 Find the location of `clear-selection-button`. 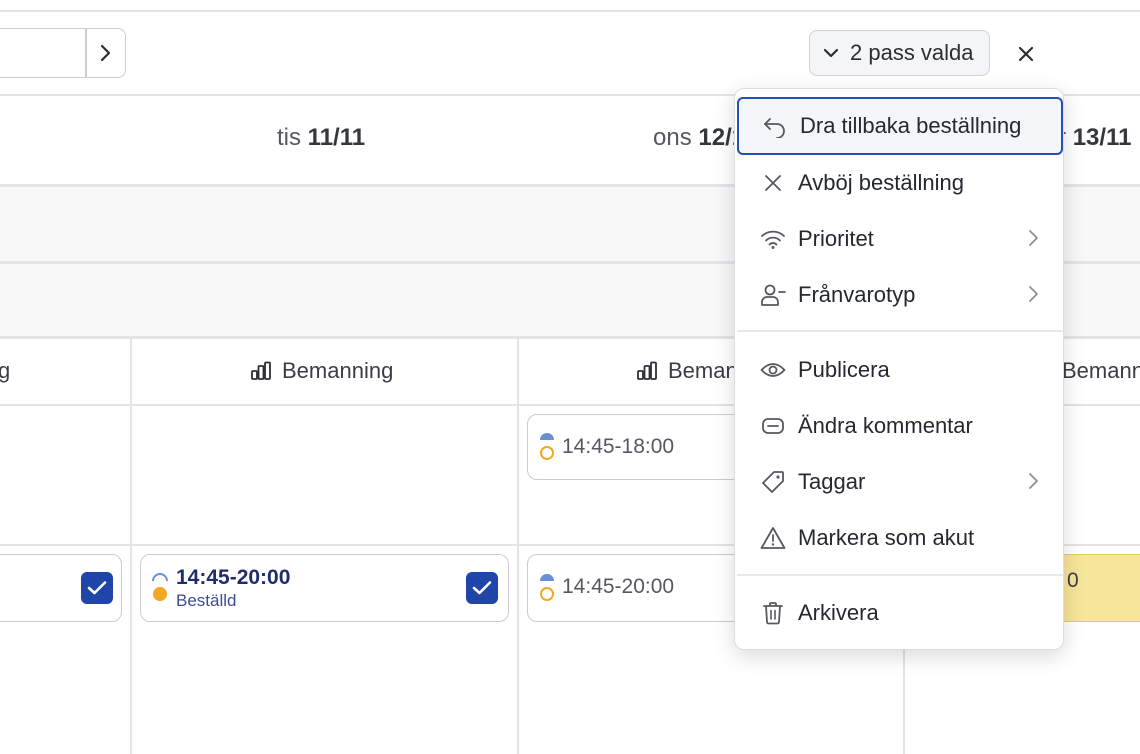

clear-selection-button is located at coordinates (1026, 54).